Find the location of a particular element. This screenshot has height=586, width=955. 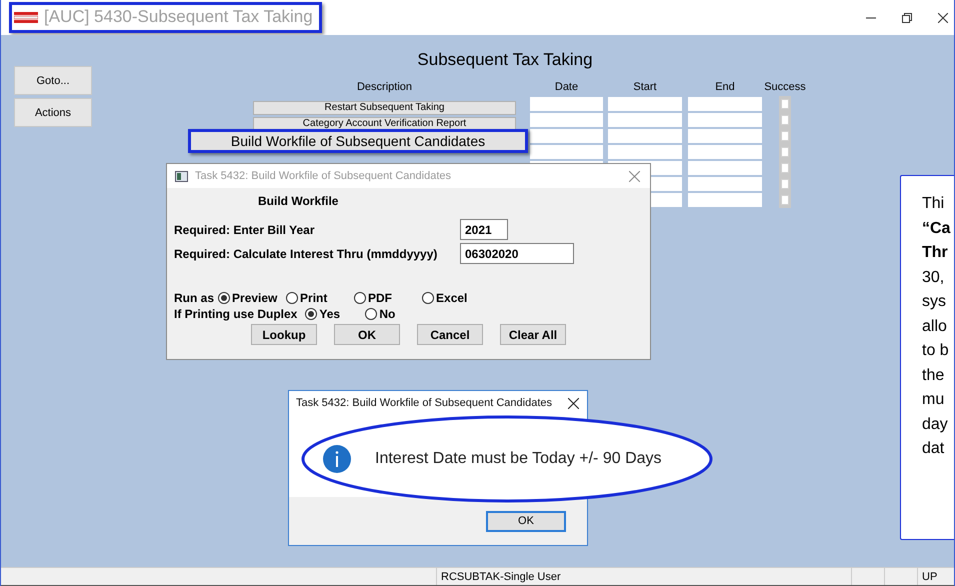

callout-text: allo is located at coordinates (935, 326).